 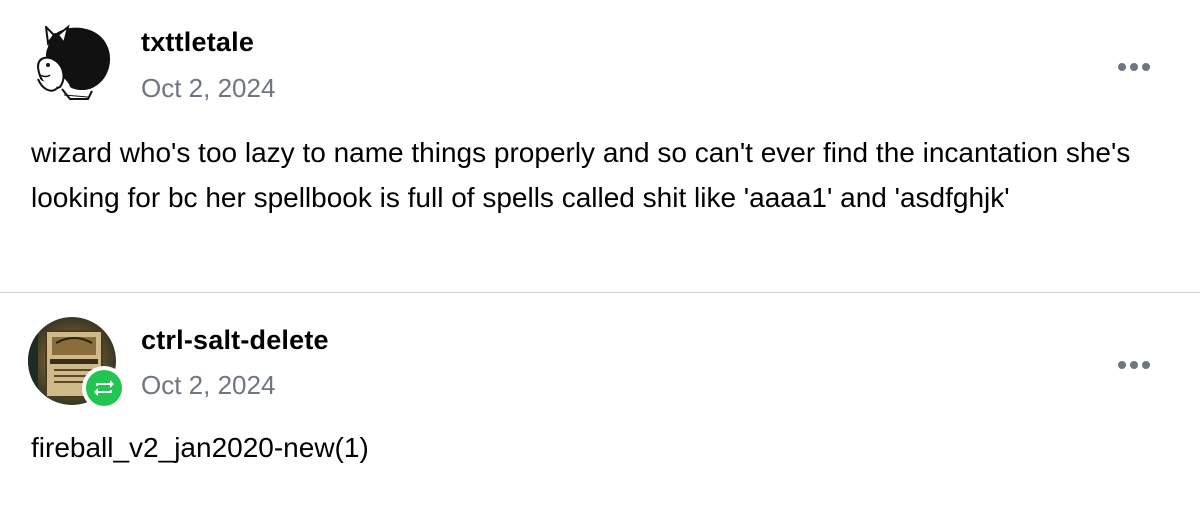 What do you see at coordinates (235, 340) in the screenshot?
I see `username: ctrl-salt-delete` at bounding box center [235, 340].